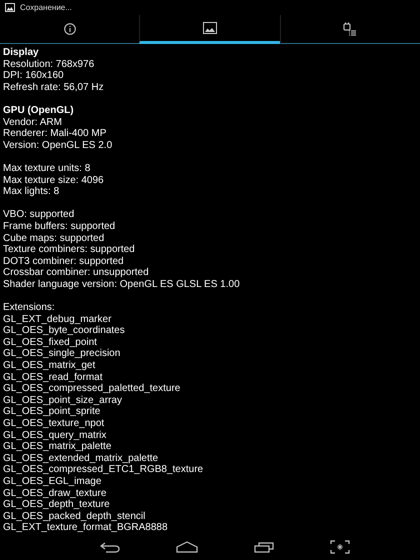 The width and height of the screenshot is (420, 560). What do you see at coordinates (187, 547) in the screenshot?
I see `home-icon` at bounding box center [187, 547].